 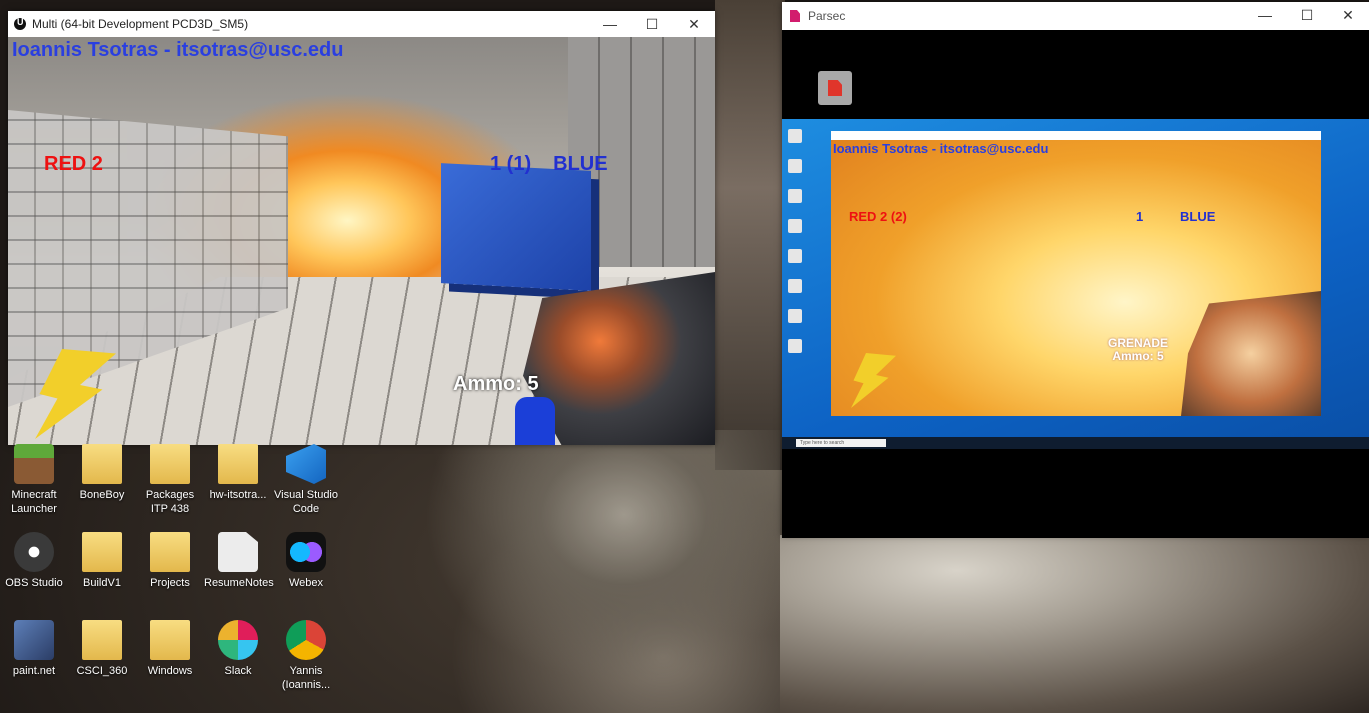 I want to click on hud-player-name: Ioannis Tsotras - itsotras@usc.edu, so click(x=178, y=50).